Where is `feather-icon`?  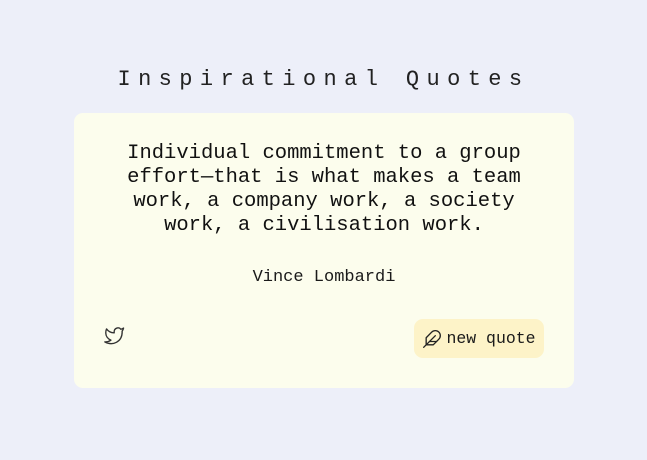
feather-icon is located at coordinates (432, 339).